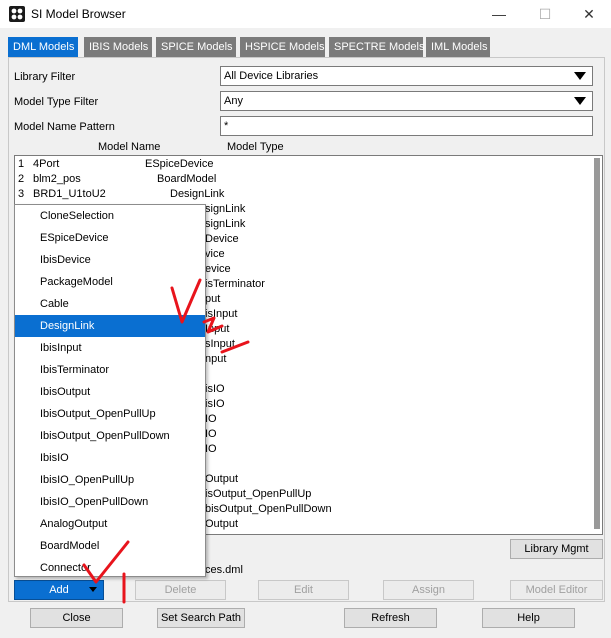 Image resolution: width=611 pixels, height=638 pixels. What do you see at coordinates (218, 269) in the screenshot?
I see `list-row-partial-type: evice` at bounding box center [218, 269].